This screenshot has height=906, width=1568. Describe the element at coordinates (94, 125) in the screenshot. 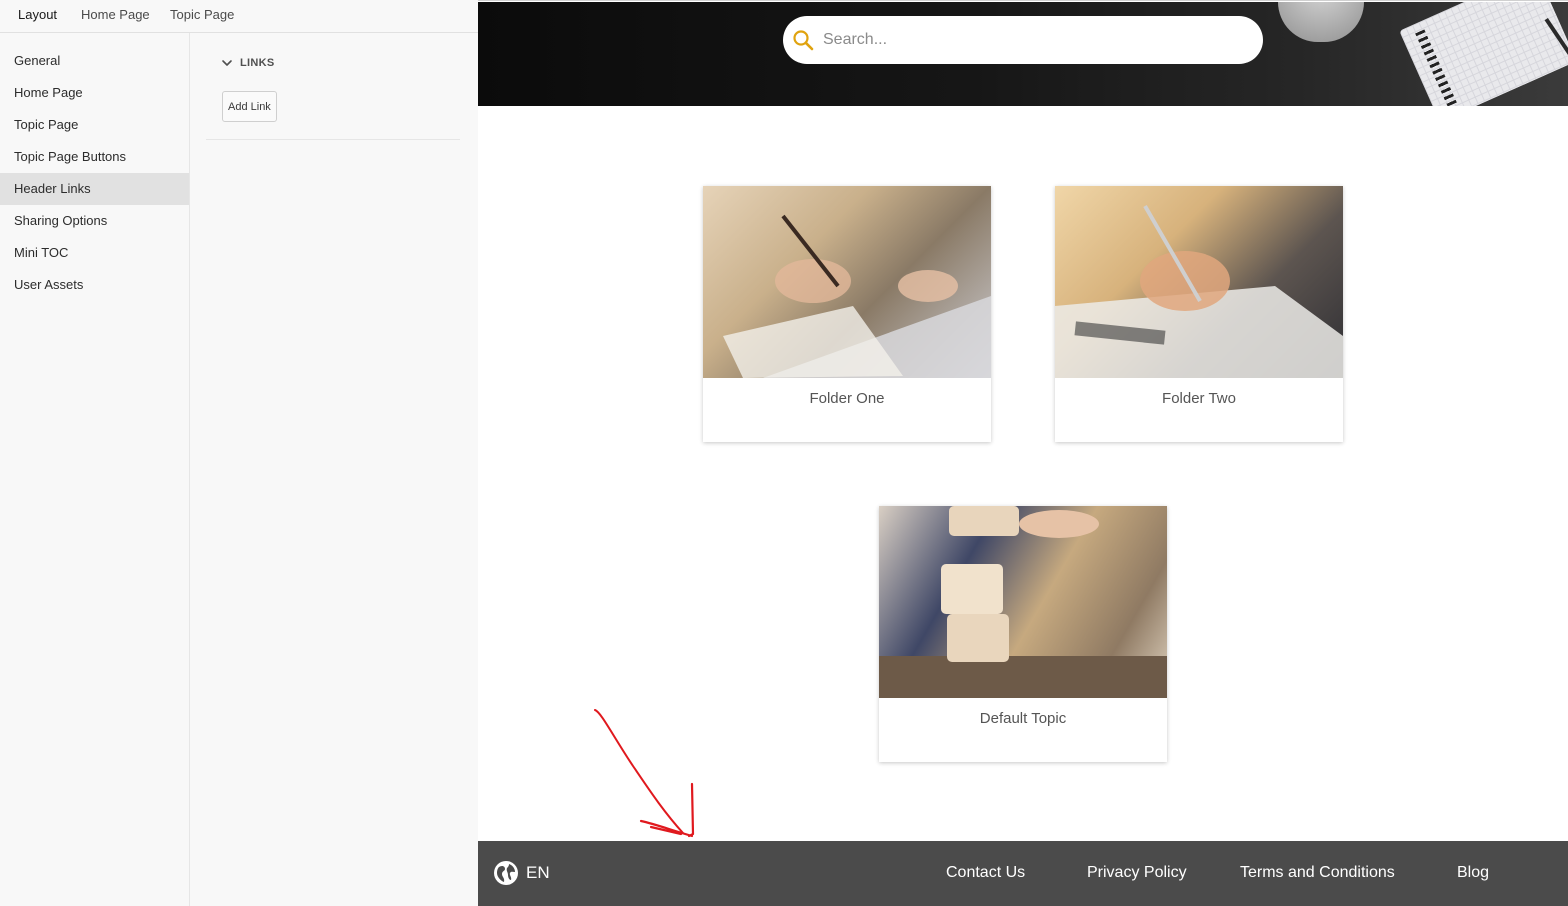

I see `nav-item-topic-page: Topic Page` at that location.